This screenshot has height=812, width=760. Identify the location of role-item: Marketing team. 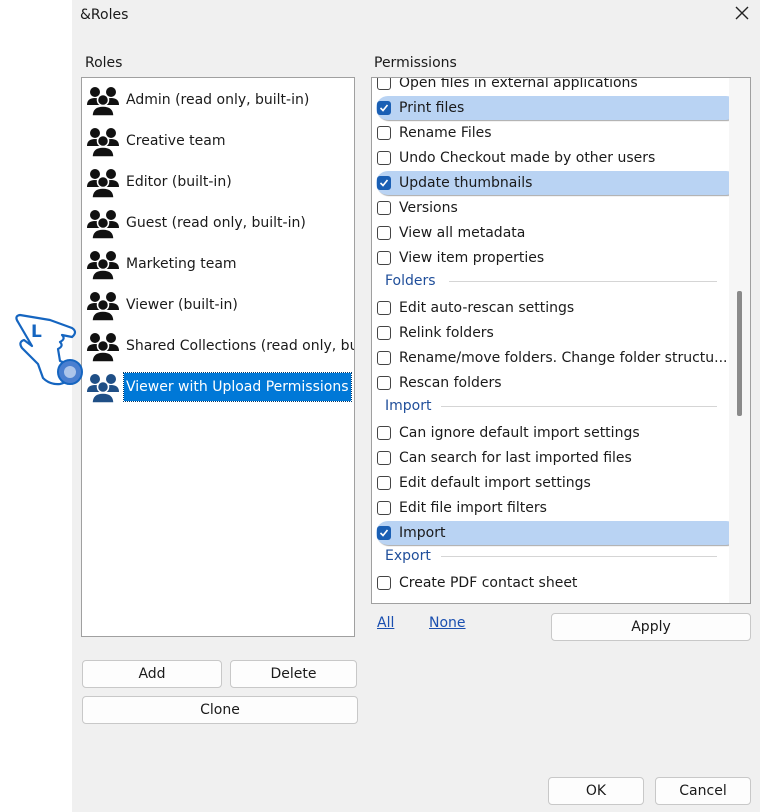
(162, 264).